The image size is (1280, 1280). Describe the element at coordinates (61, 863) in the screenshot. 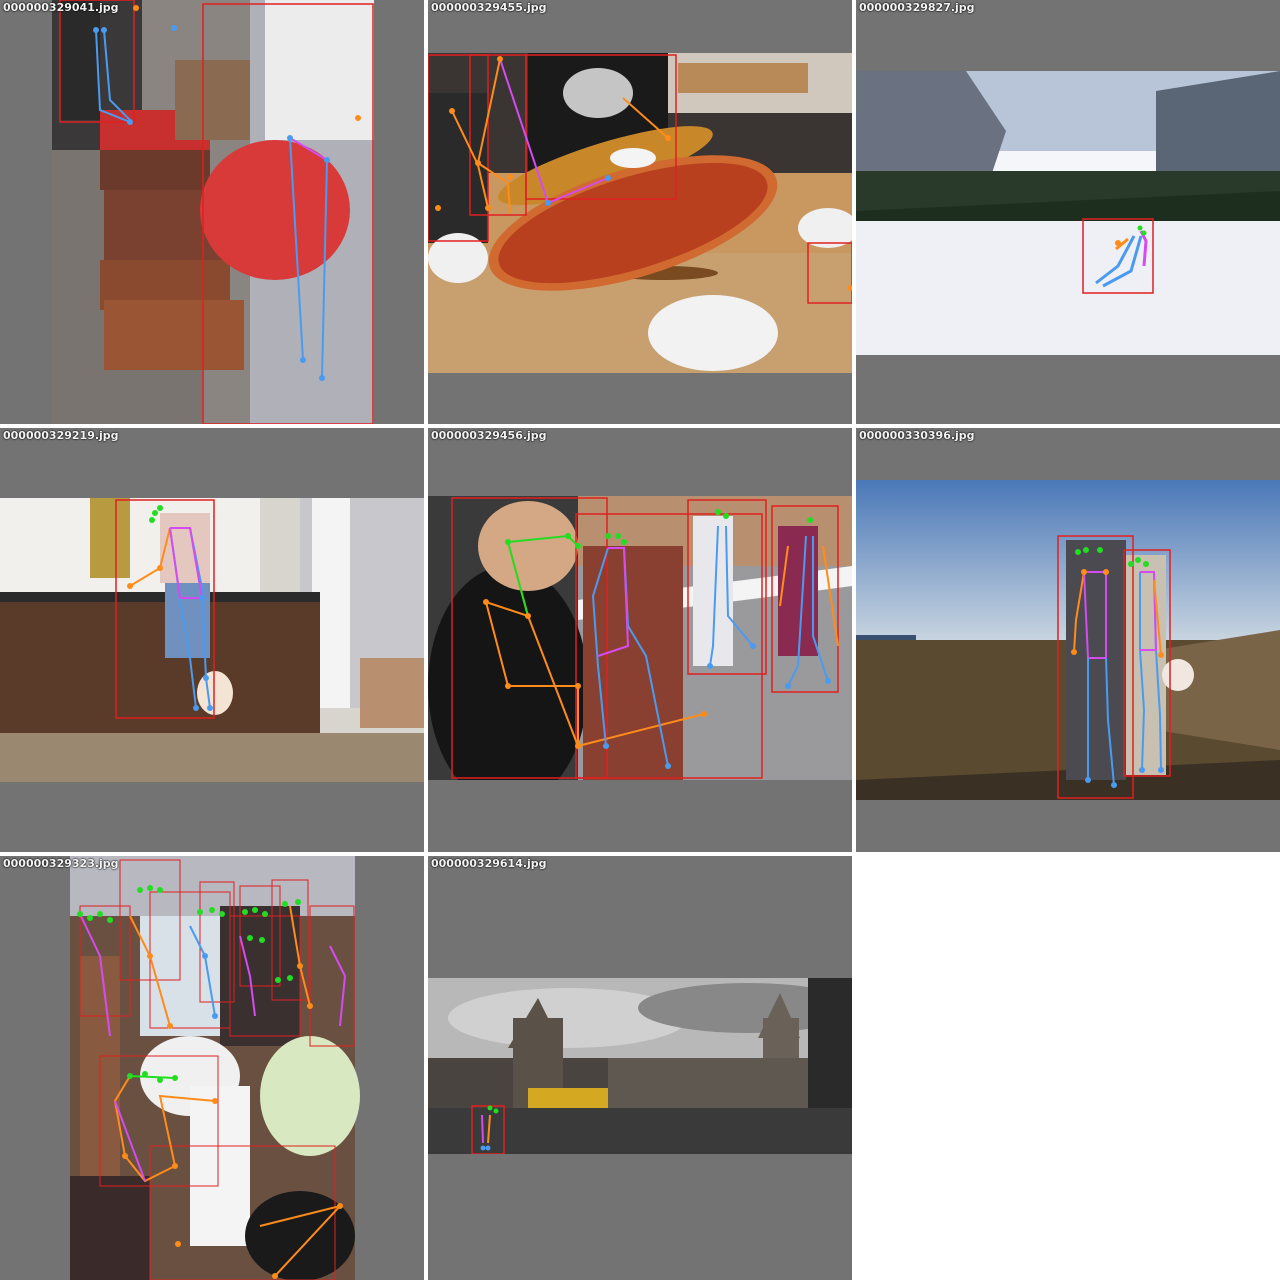

I see `filename-label: 000000329323.jpg` at that location.